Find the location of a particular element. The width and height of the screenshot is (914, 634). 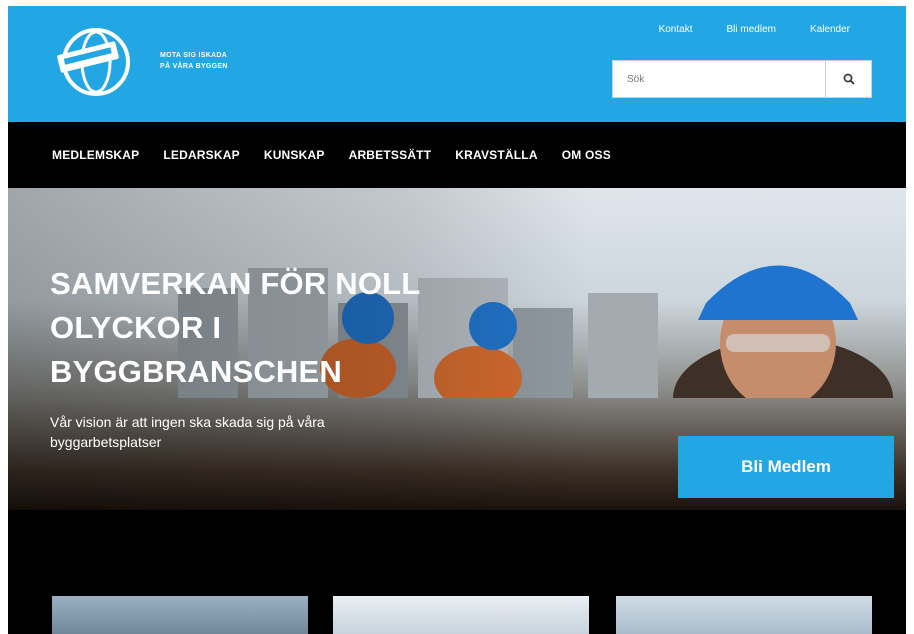

utility-links: Kontakt Bli medlem Kalender is located at coordinates (754, 29).